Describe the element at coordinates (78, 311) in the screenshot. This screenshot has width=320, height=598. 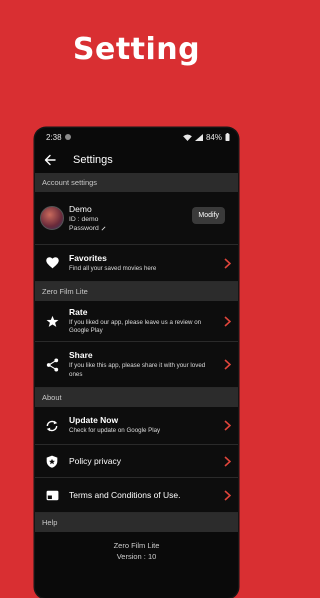
I see `rate-title: Rate` at that location.